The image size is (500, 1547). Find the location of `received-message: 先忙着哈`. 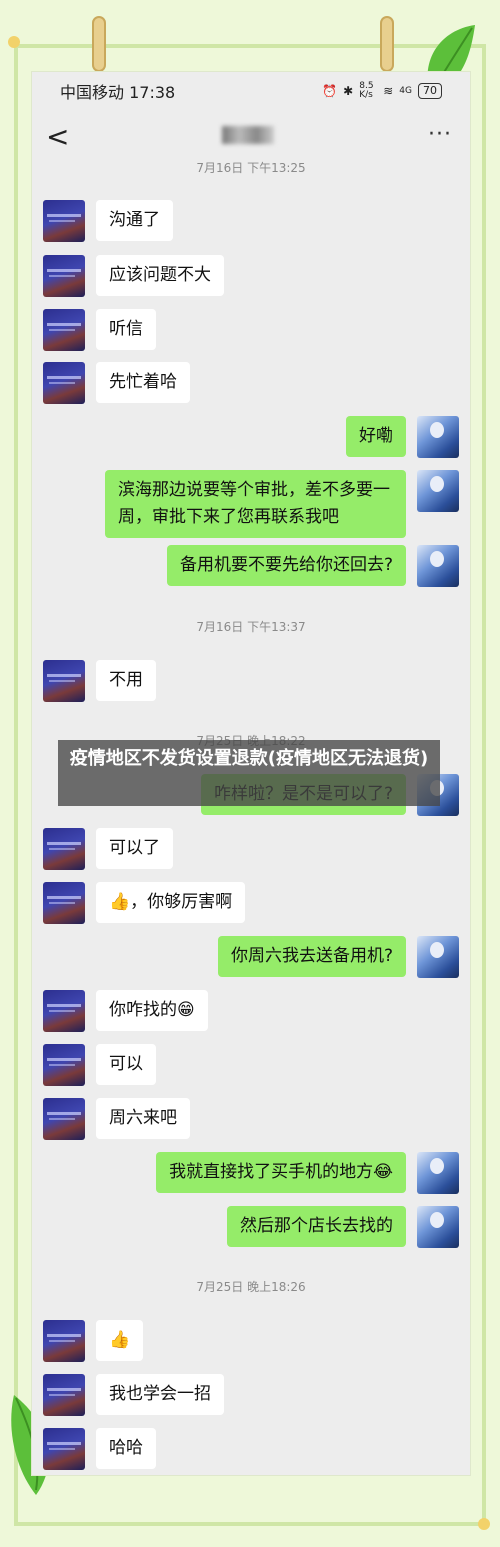

received-message: 先忙着哈 is located at coordinates (143, 382).